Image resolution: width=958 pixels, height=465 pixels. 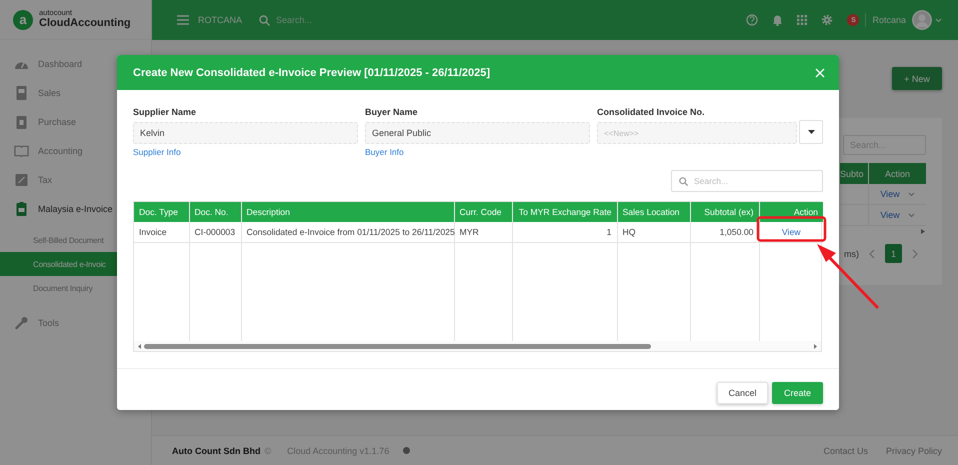 I want to click on settings-icon, so click(x=827, y=20).